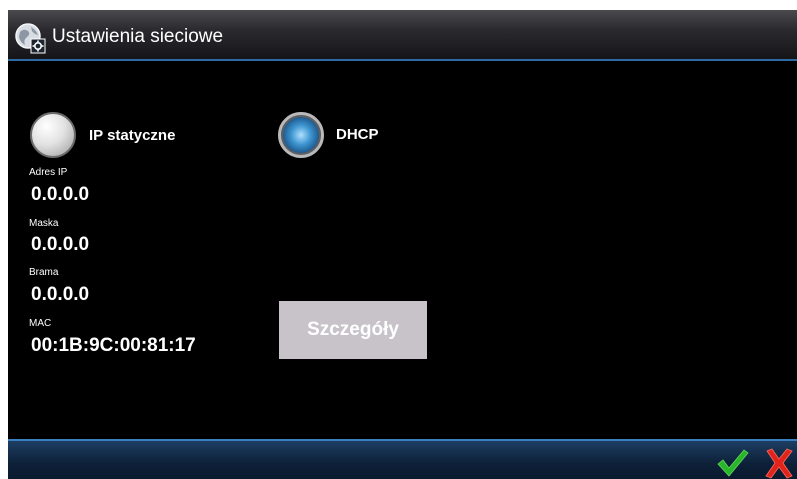  Describe the element at coordinates (132, 135) in the screenshot. I see `static-ip-label: IP statyczne` at that location.